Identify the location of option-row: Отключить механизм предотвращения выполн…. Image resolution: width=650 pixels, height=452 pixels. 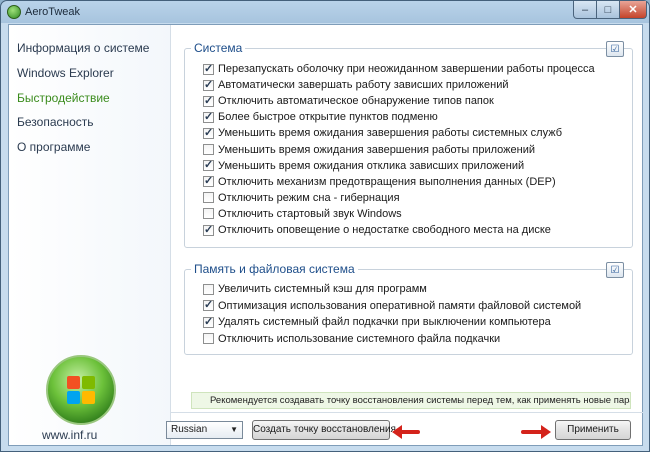
(379, 181).